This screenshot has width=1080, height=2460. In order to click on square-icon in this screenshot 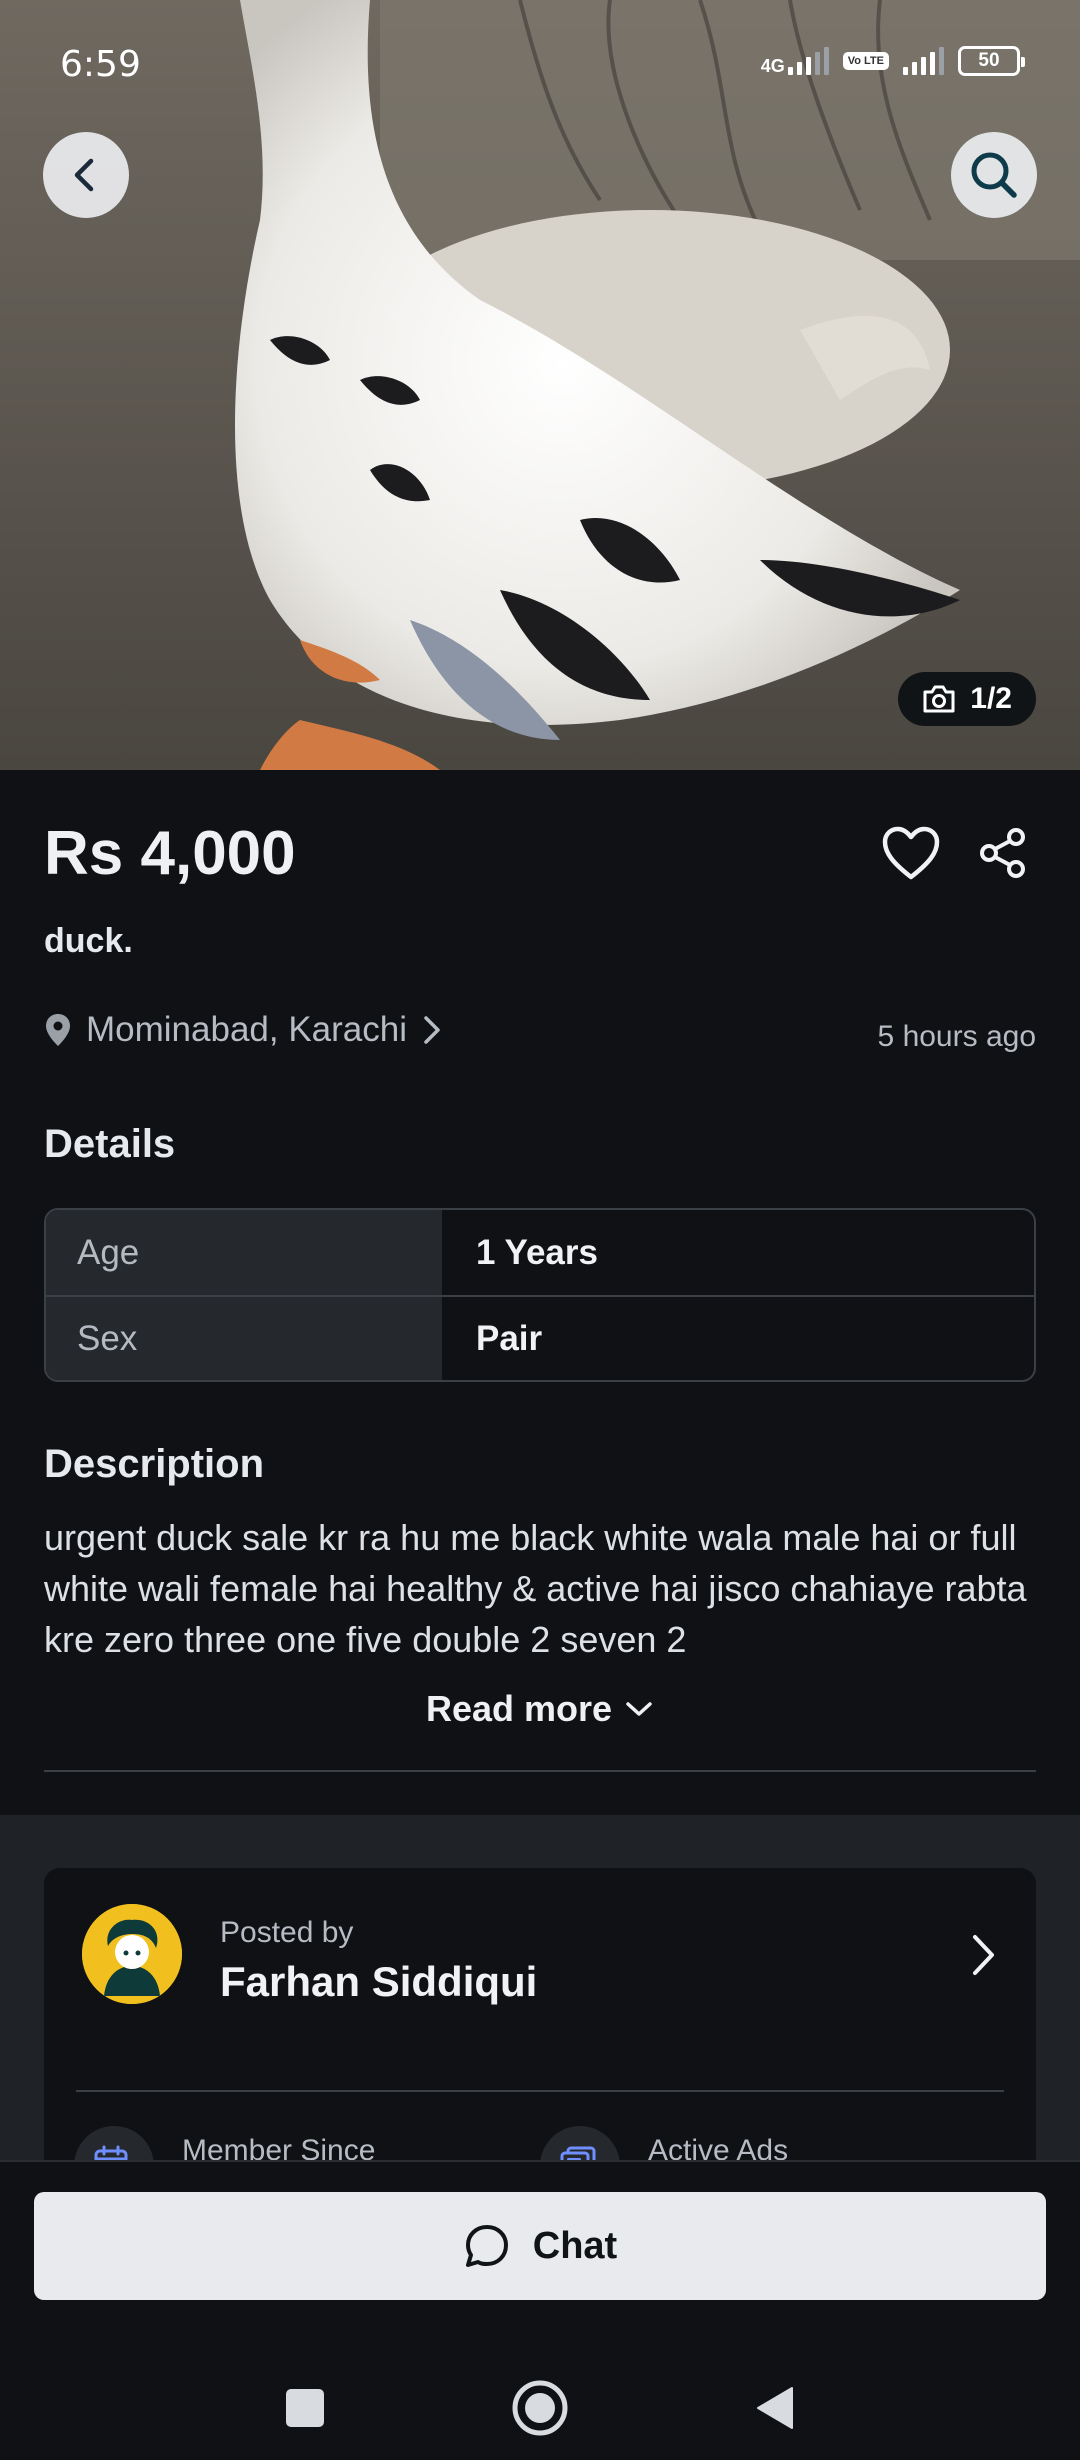, I will do `click(305, 2408)`.